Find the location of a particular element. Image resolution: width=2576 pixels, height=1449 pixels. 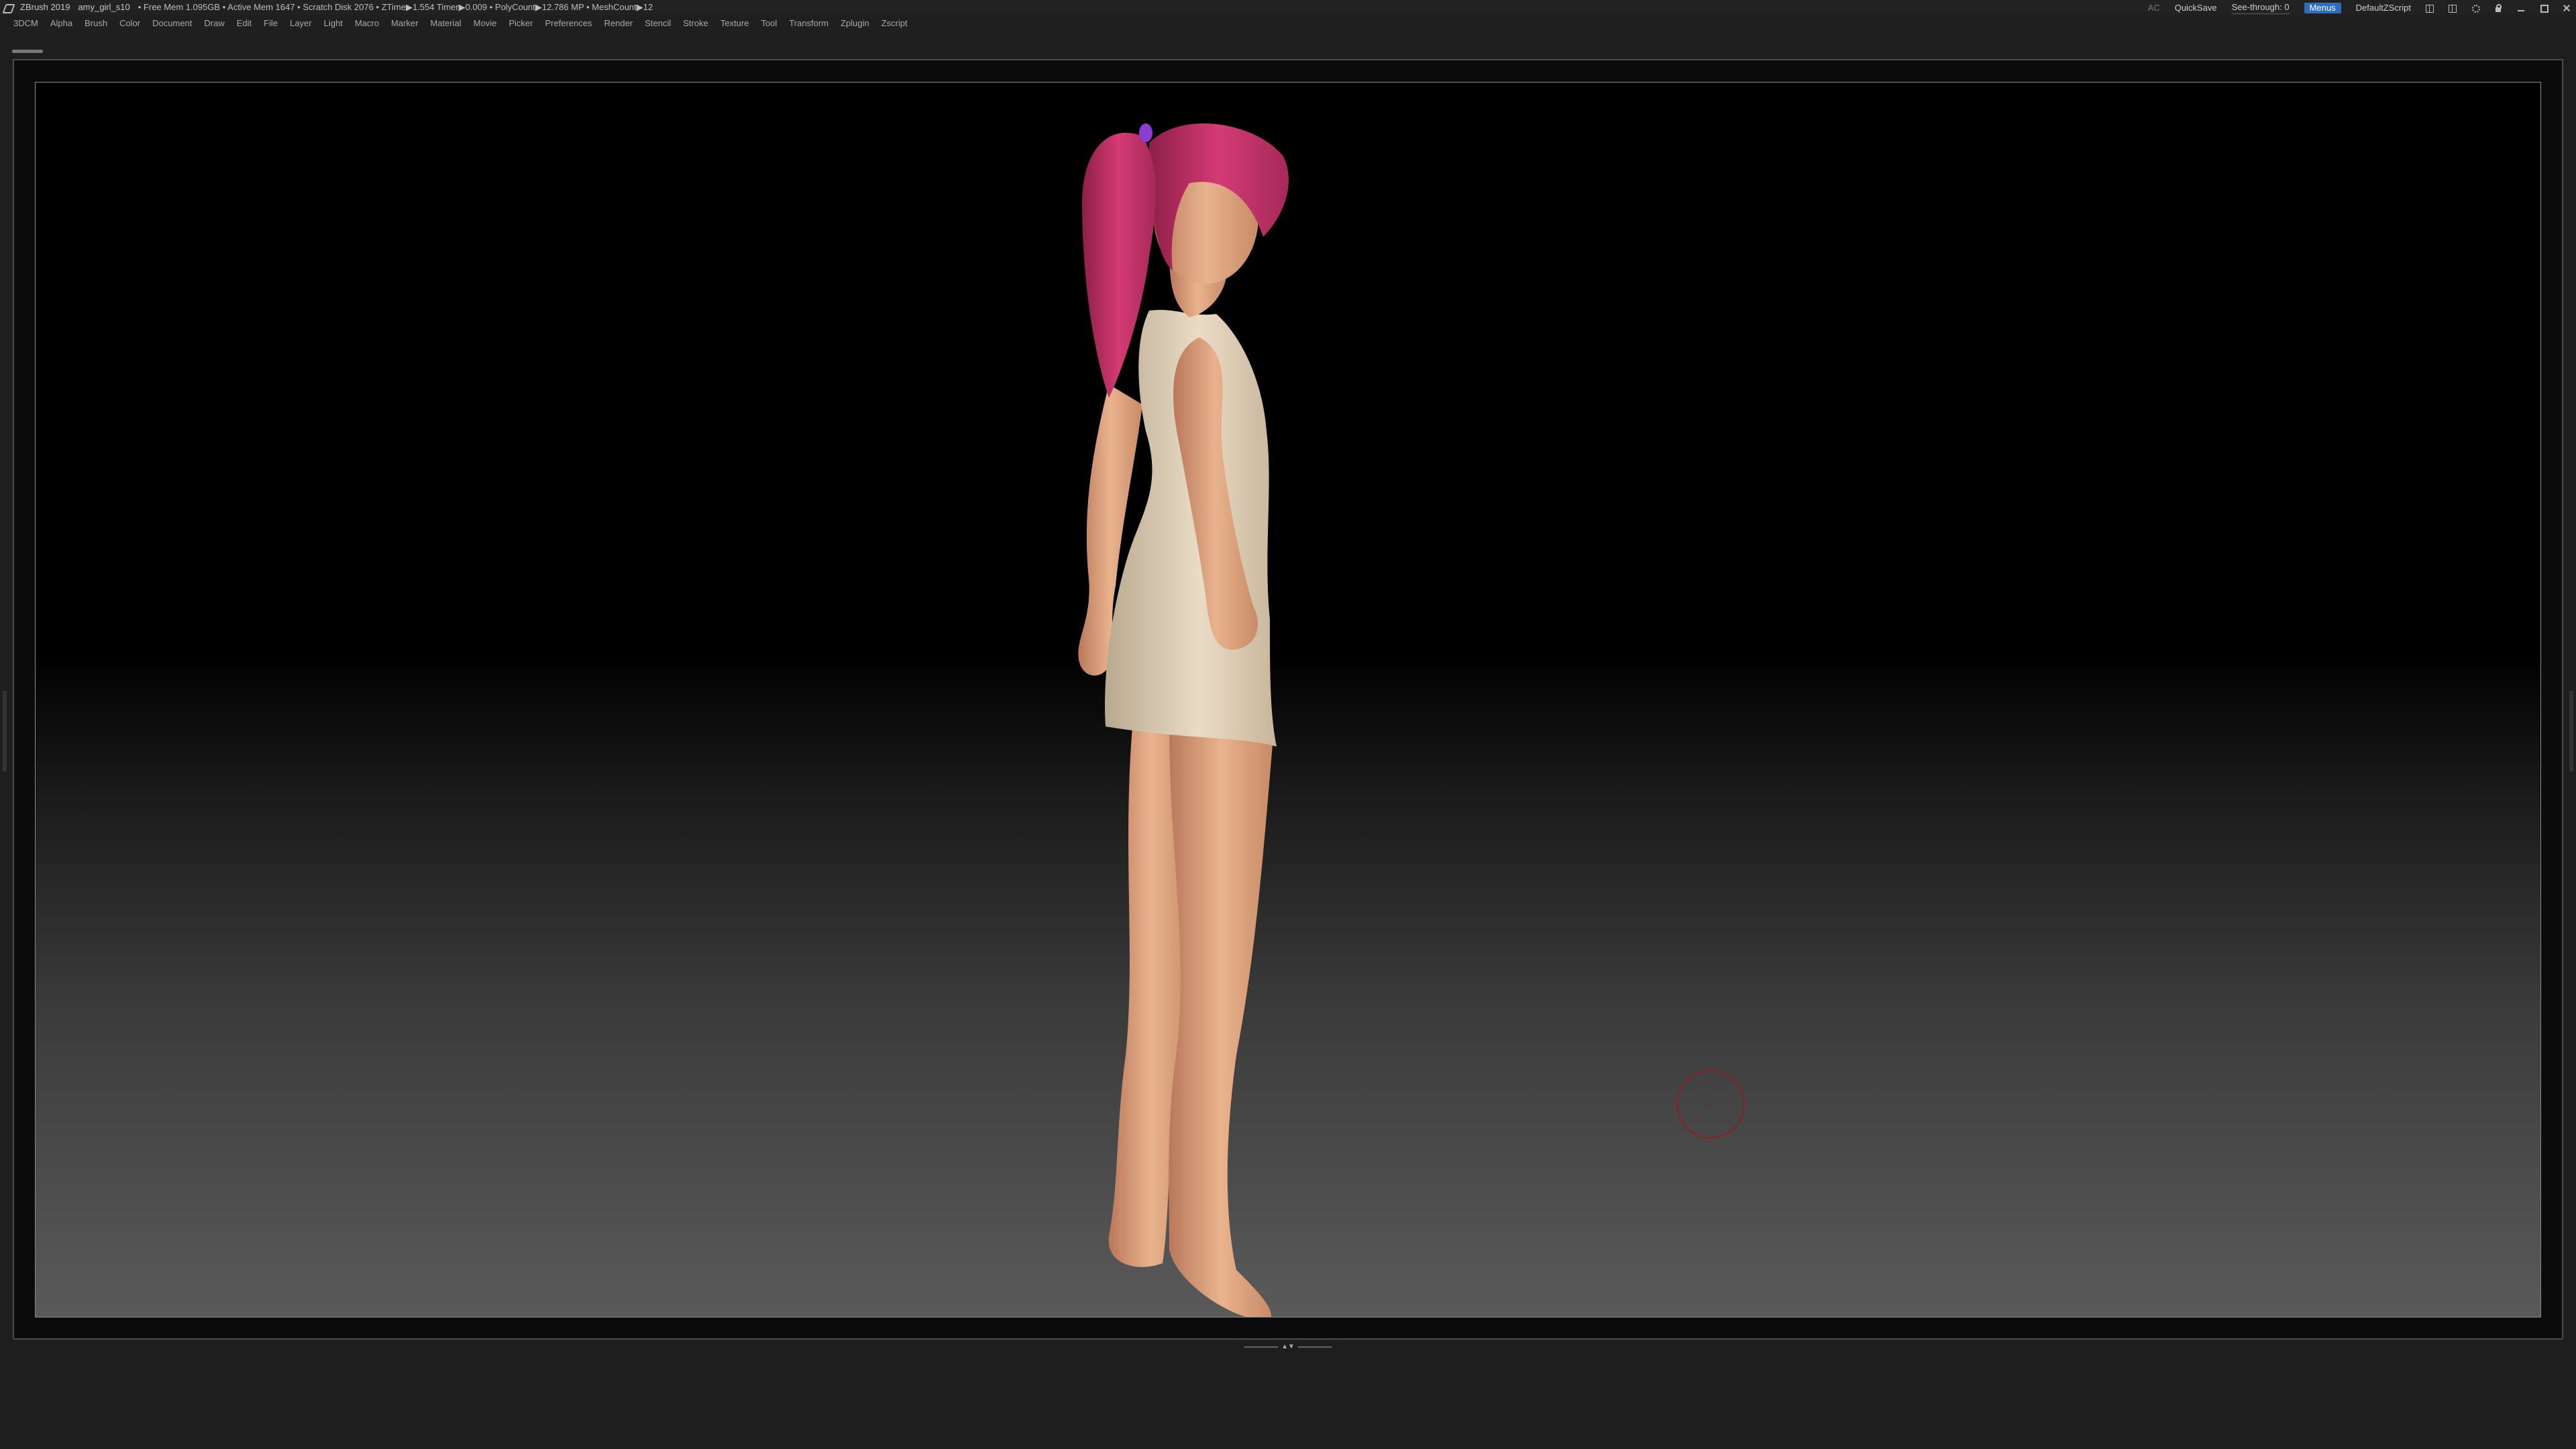

ac-button: AC is located at coordinates (2154, 8).